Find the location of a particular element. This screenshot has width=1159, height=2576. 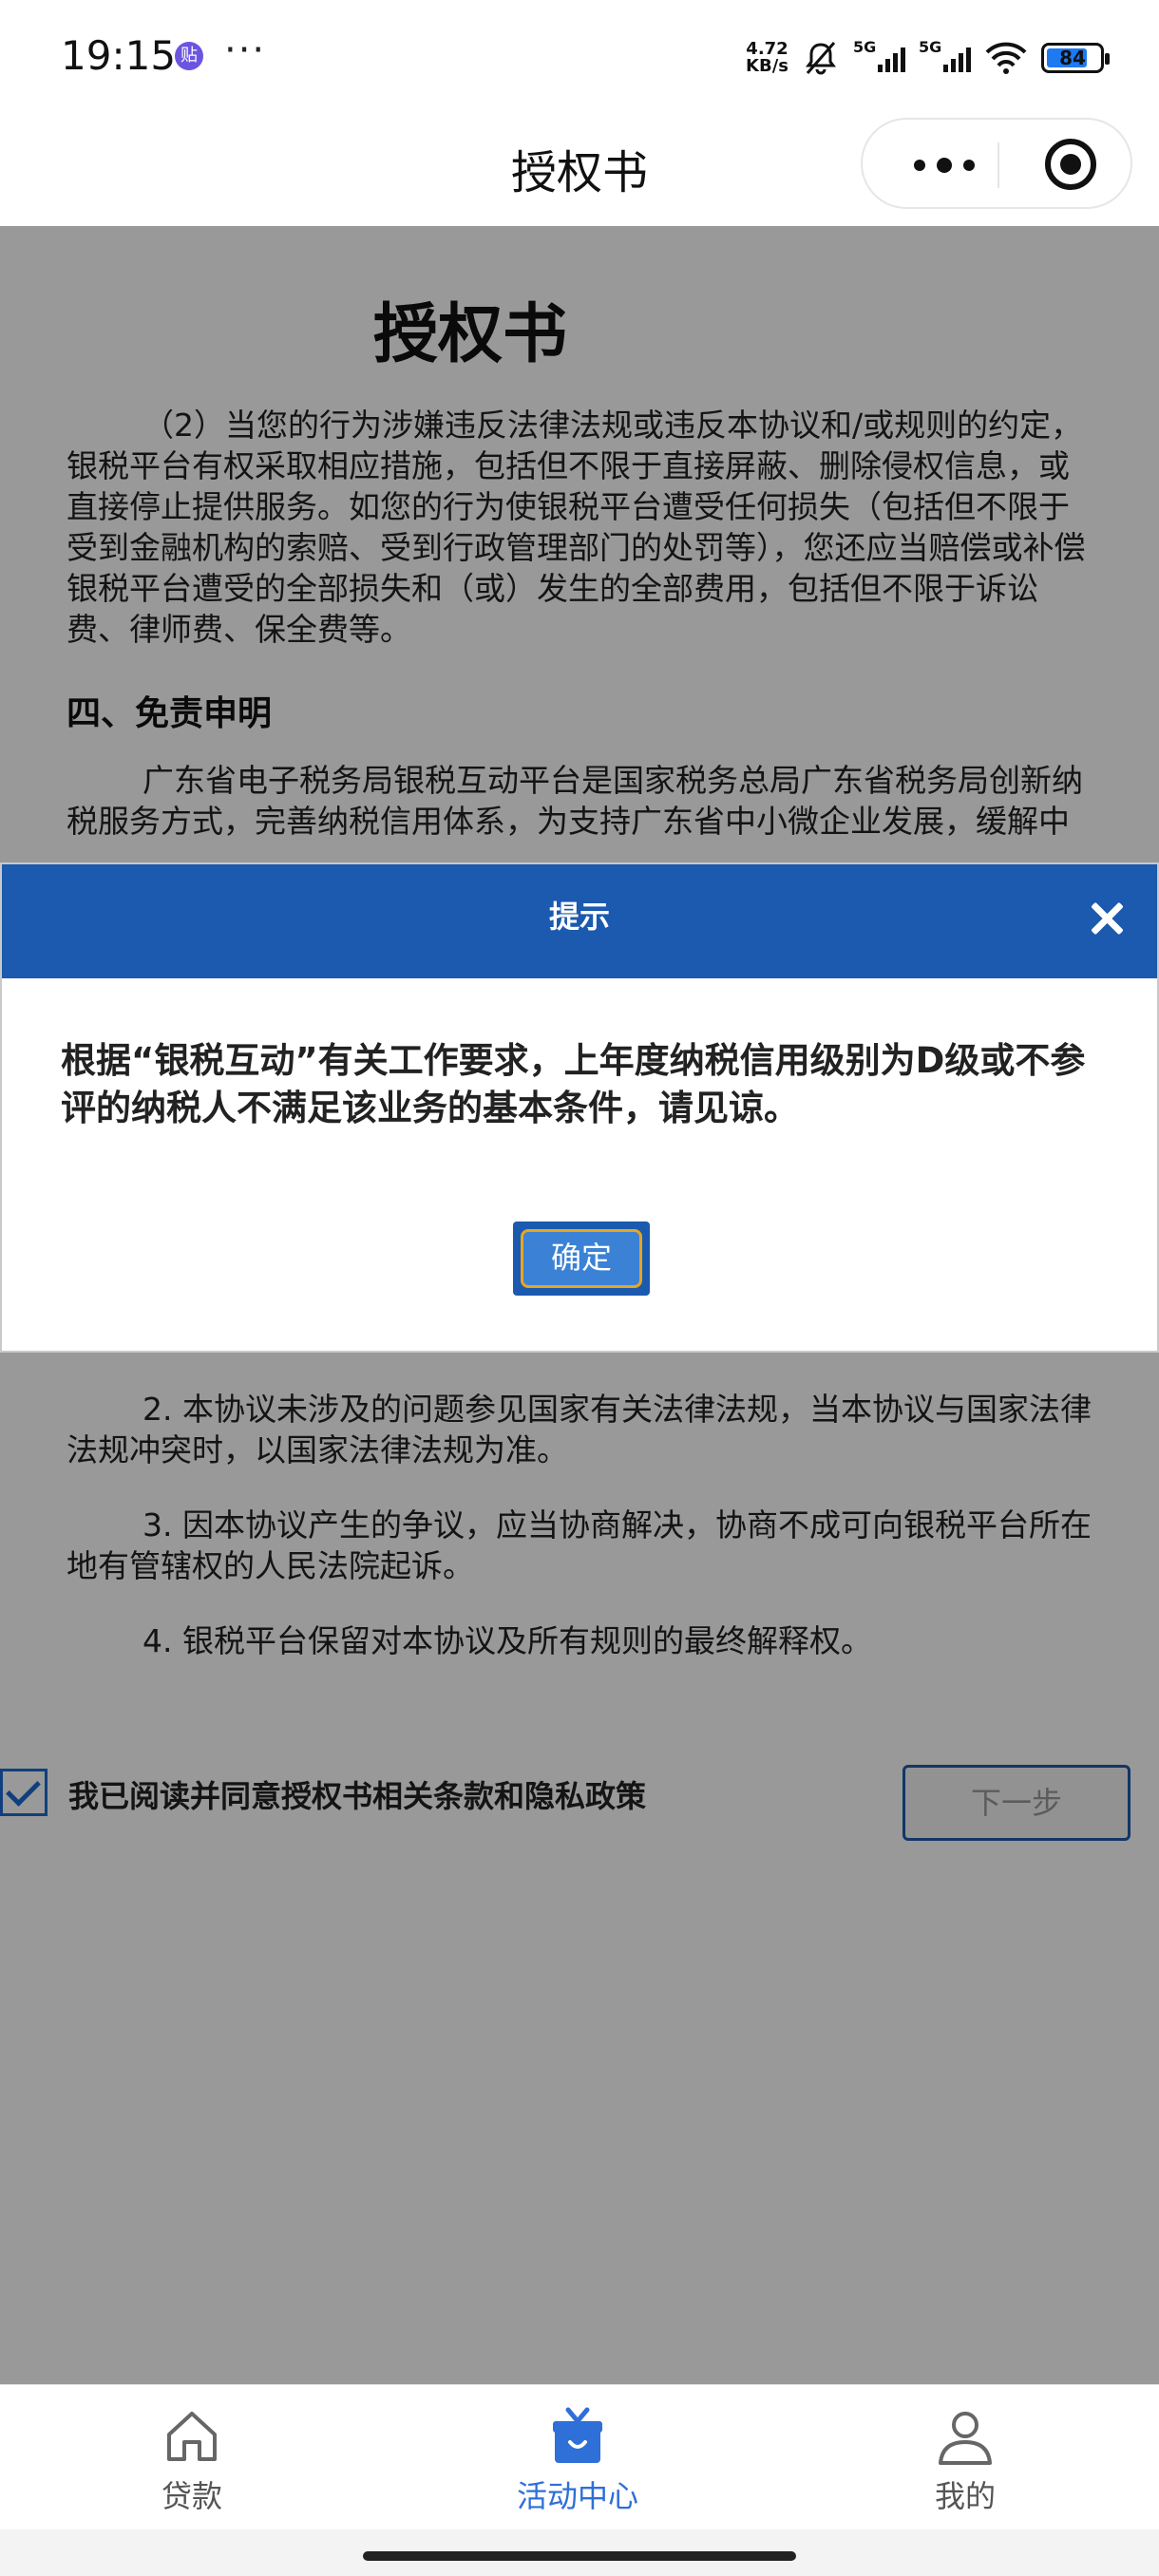

confirm-button-label: 确定 is located at coordinates (581, 1258).